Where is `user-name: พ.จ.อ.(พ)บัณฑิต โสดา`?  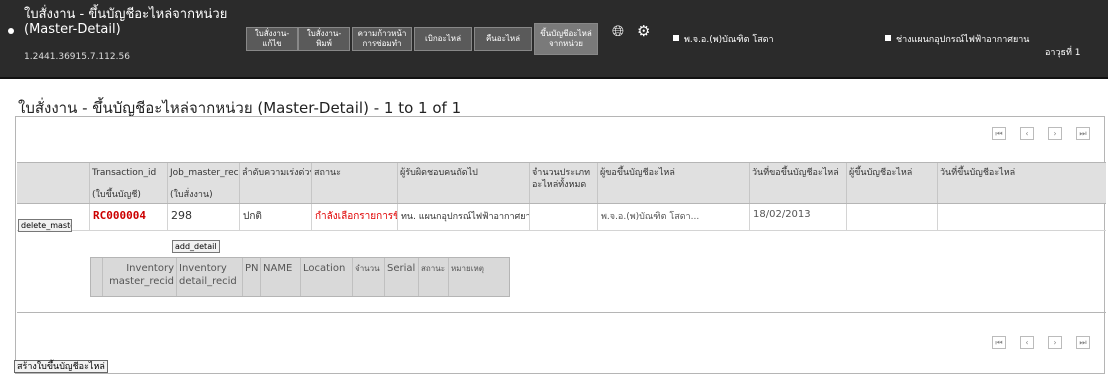
user-name: พ.จ.อ.(พ)บัณฑิต โสดา is located at coordinates (729, 40).